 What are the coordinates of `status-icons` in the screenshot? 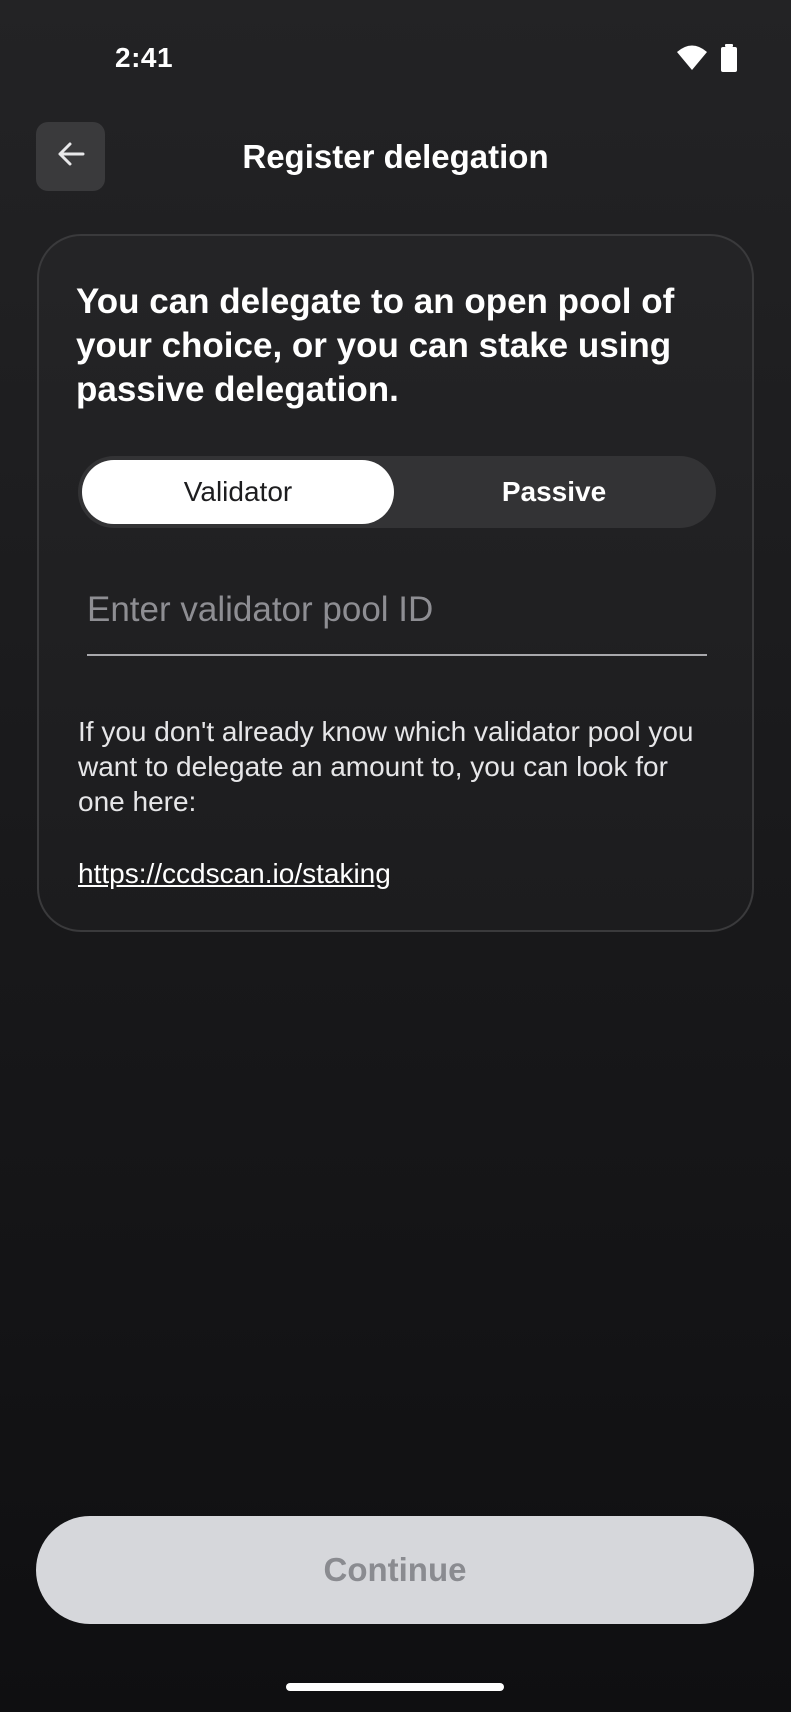 It's located at (707, 60).